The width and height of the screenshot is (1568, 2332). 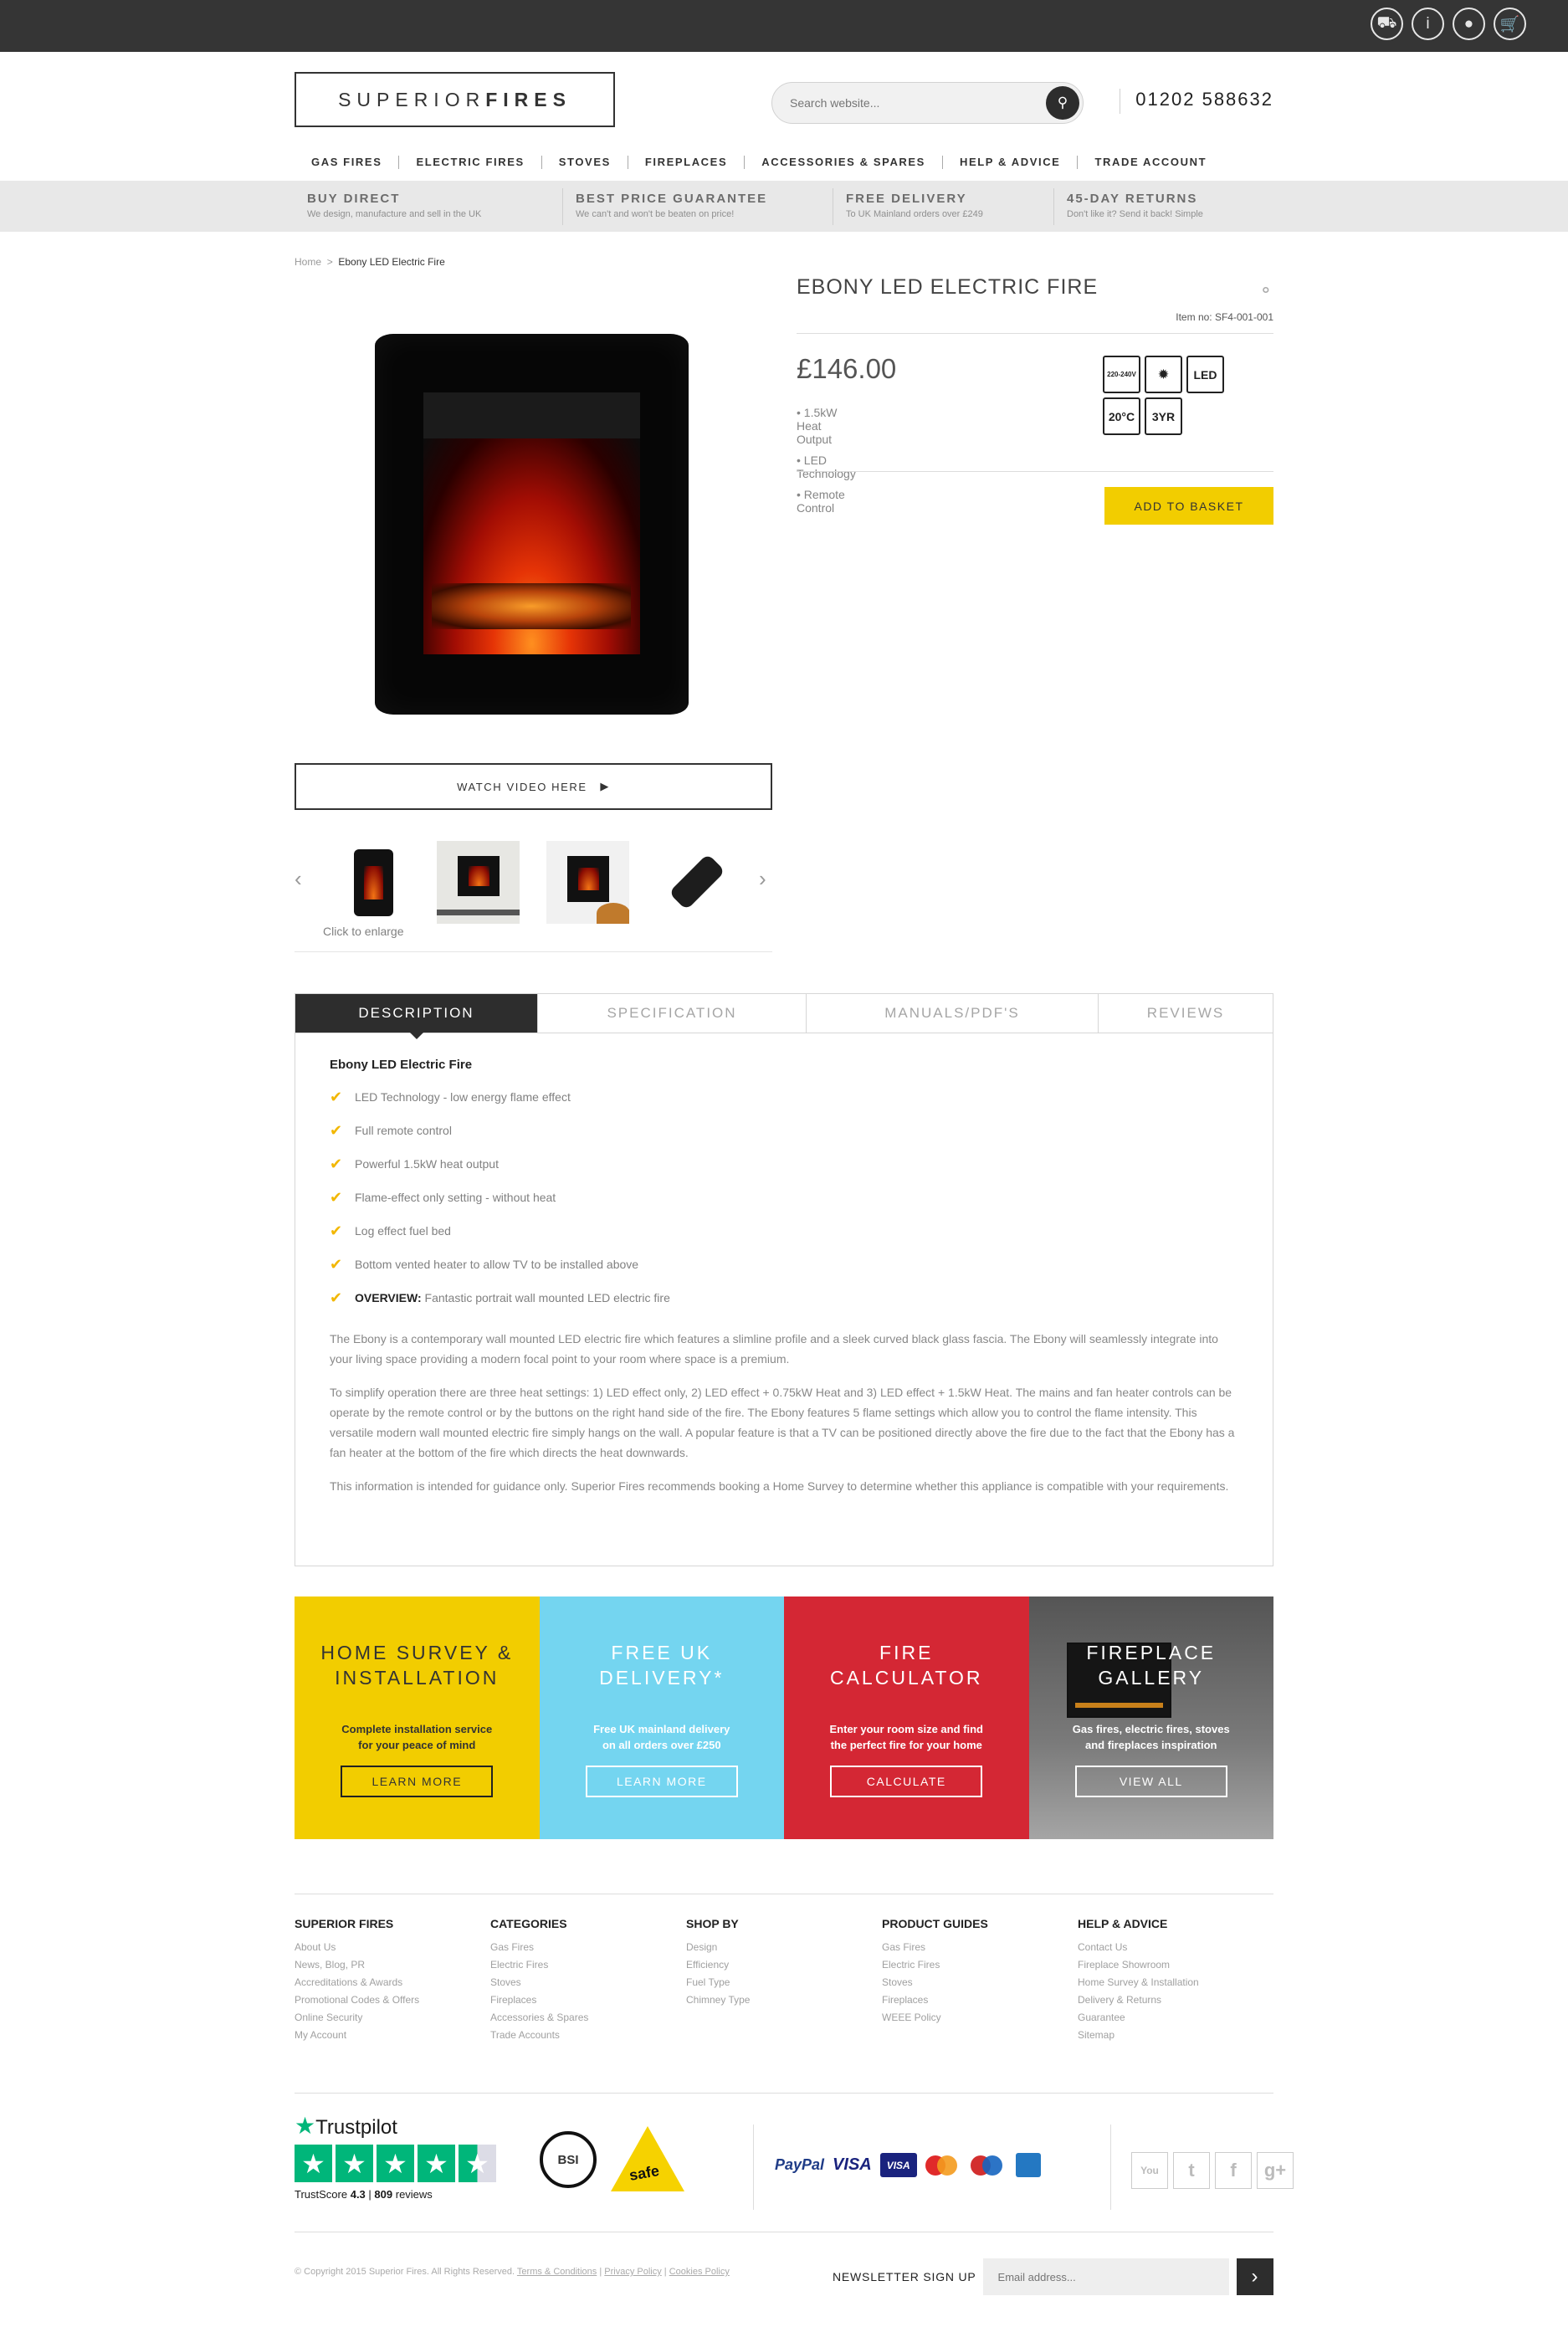 I want to click on thermostat-badge-icon: 20°C, so click(x=1121, y=416).